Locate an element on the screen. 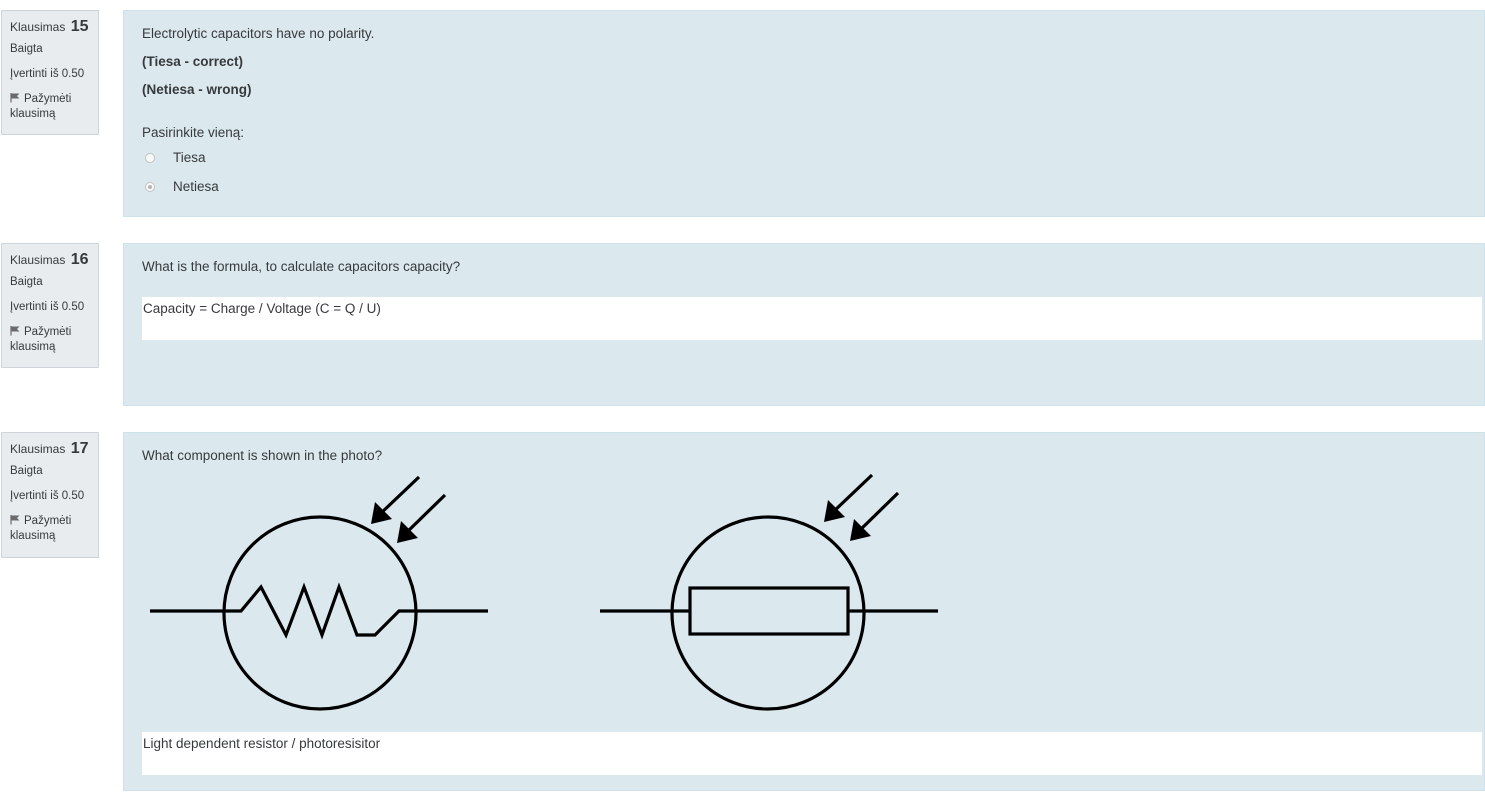 This screenshot has height=799, width=1485. question-number-line: Klausimas 17 is located at coordinates (50, 449).